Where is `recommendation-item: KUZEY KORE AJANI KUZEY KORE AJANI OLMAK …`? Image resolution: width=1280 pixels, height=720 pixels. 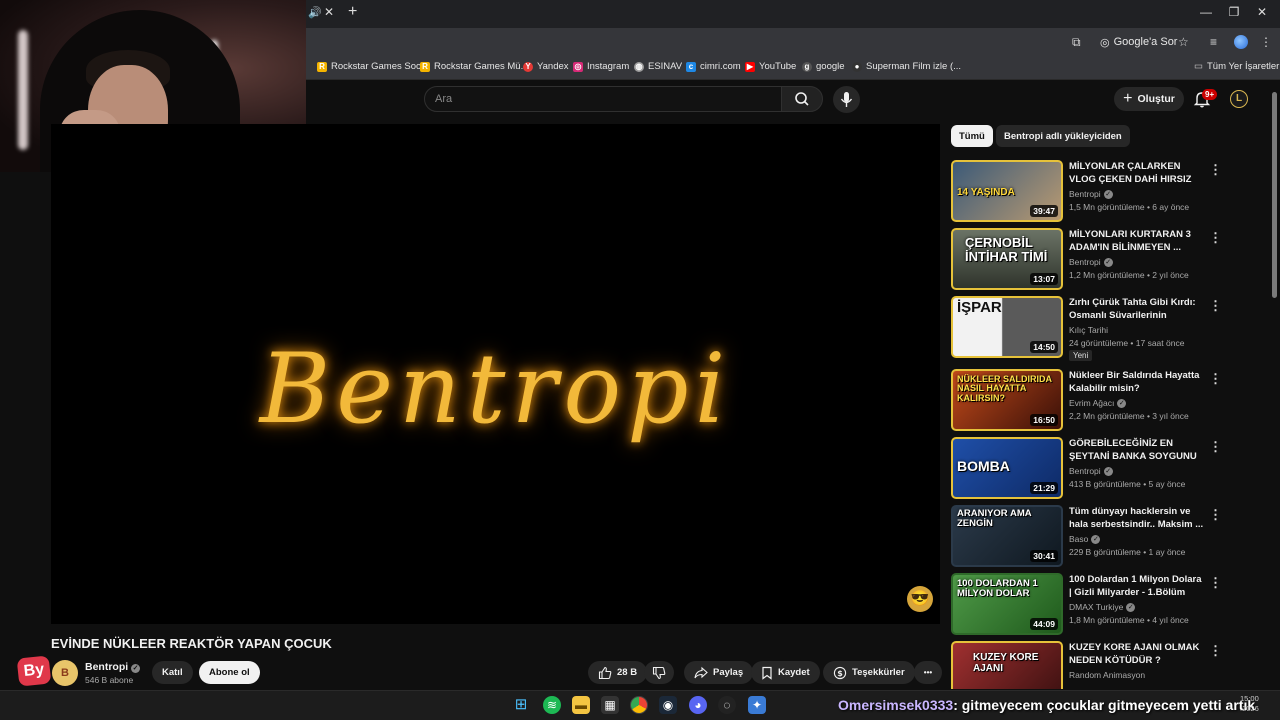
recommendation-item: KUZEY KORE AJANI KUZEY KORE AJANI OLMAK … is located at coordinates (1086, 665).